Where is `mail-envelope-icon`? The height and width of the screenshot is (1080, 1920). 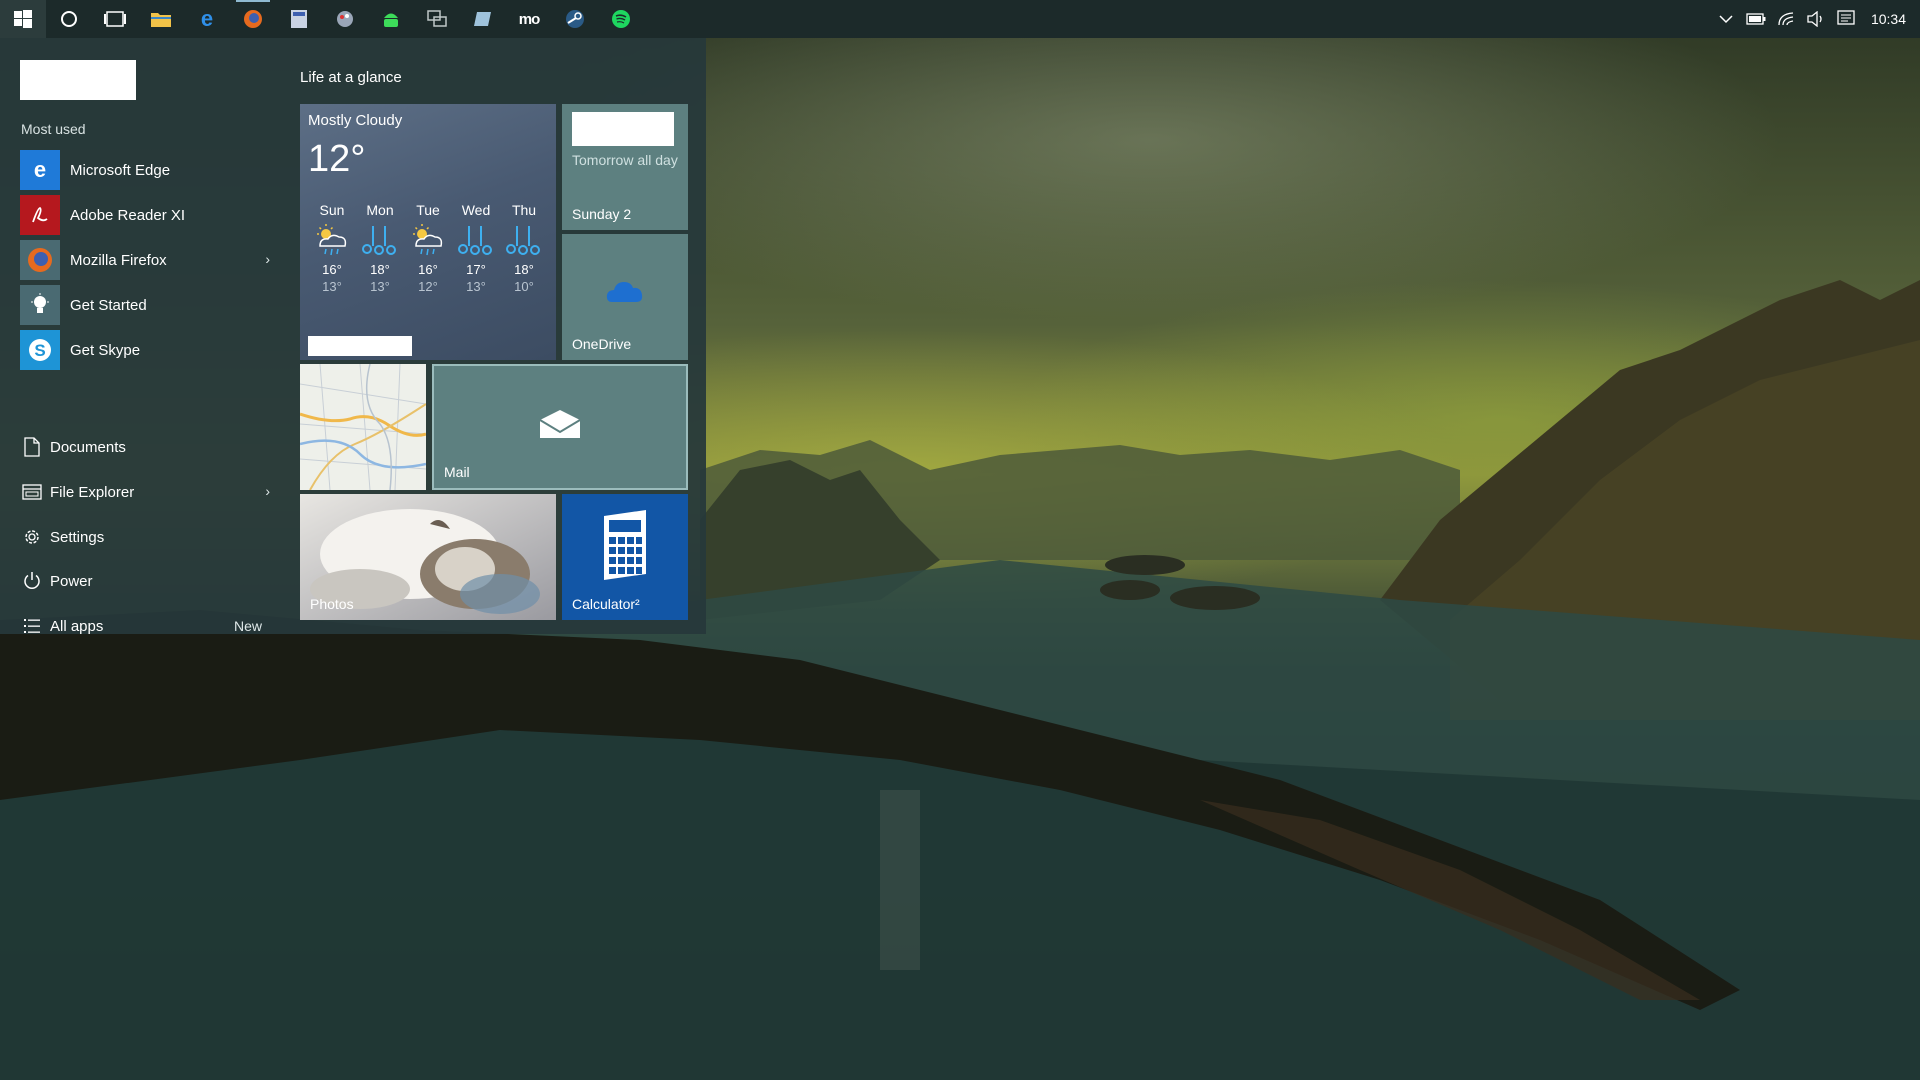 mail-envelope-icon is located at coordinates (560, 424).